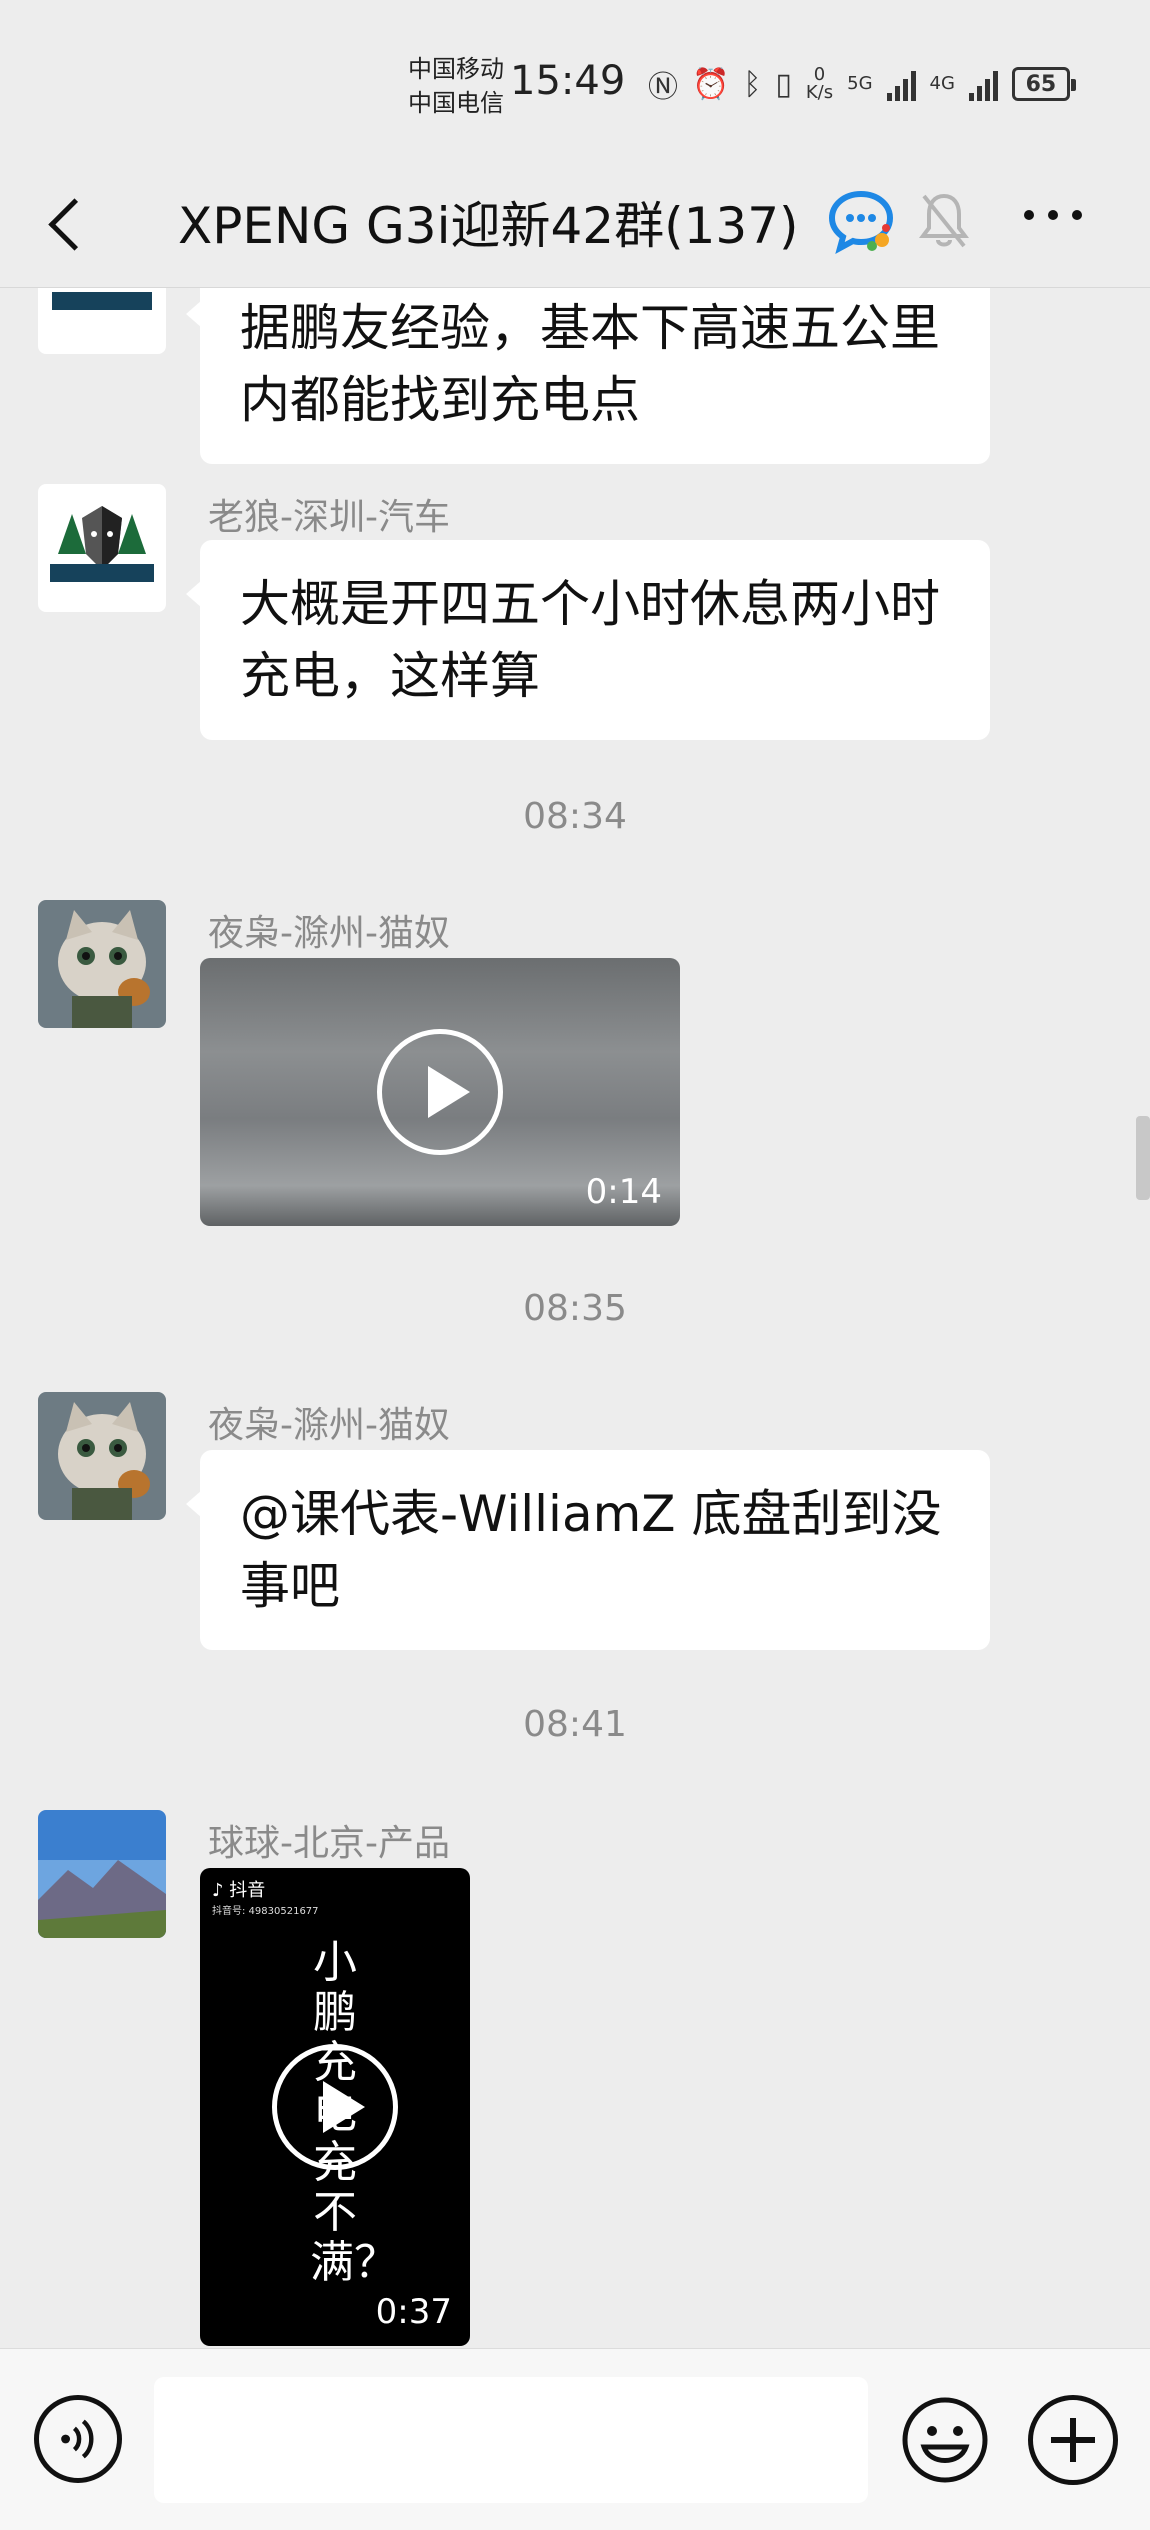  What do you see at coordinates (942, 83) in the screenshot?
I see `net-type-2: 4G` at bounding box center [942, 83].